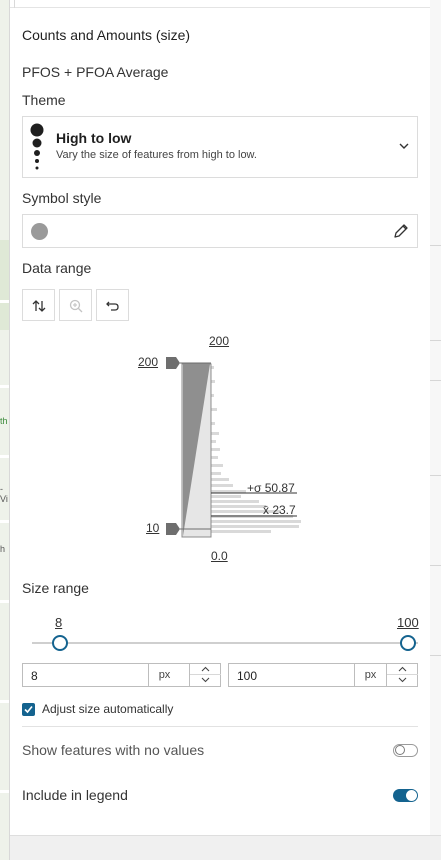  What do you see at coordinates (435, 430) in the screenshot?
I see `adjacent-panel-edge` at bounding box center [435, 430].